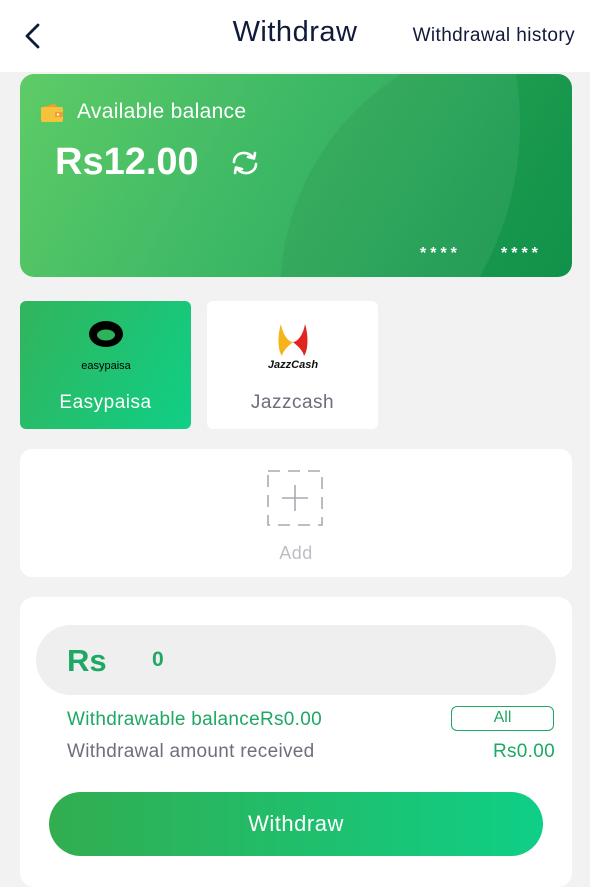 The height and width of the screenshot is (887, 590). I want to click on method-easypaisa: easypaisa Easypaisa, so click(105, 365).